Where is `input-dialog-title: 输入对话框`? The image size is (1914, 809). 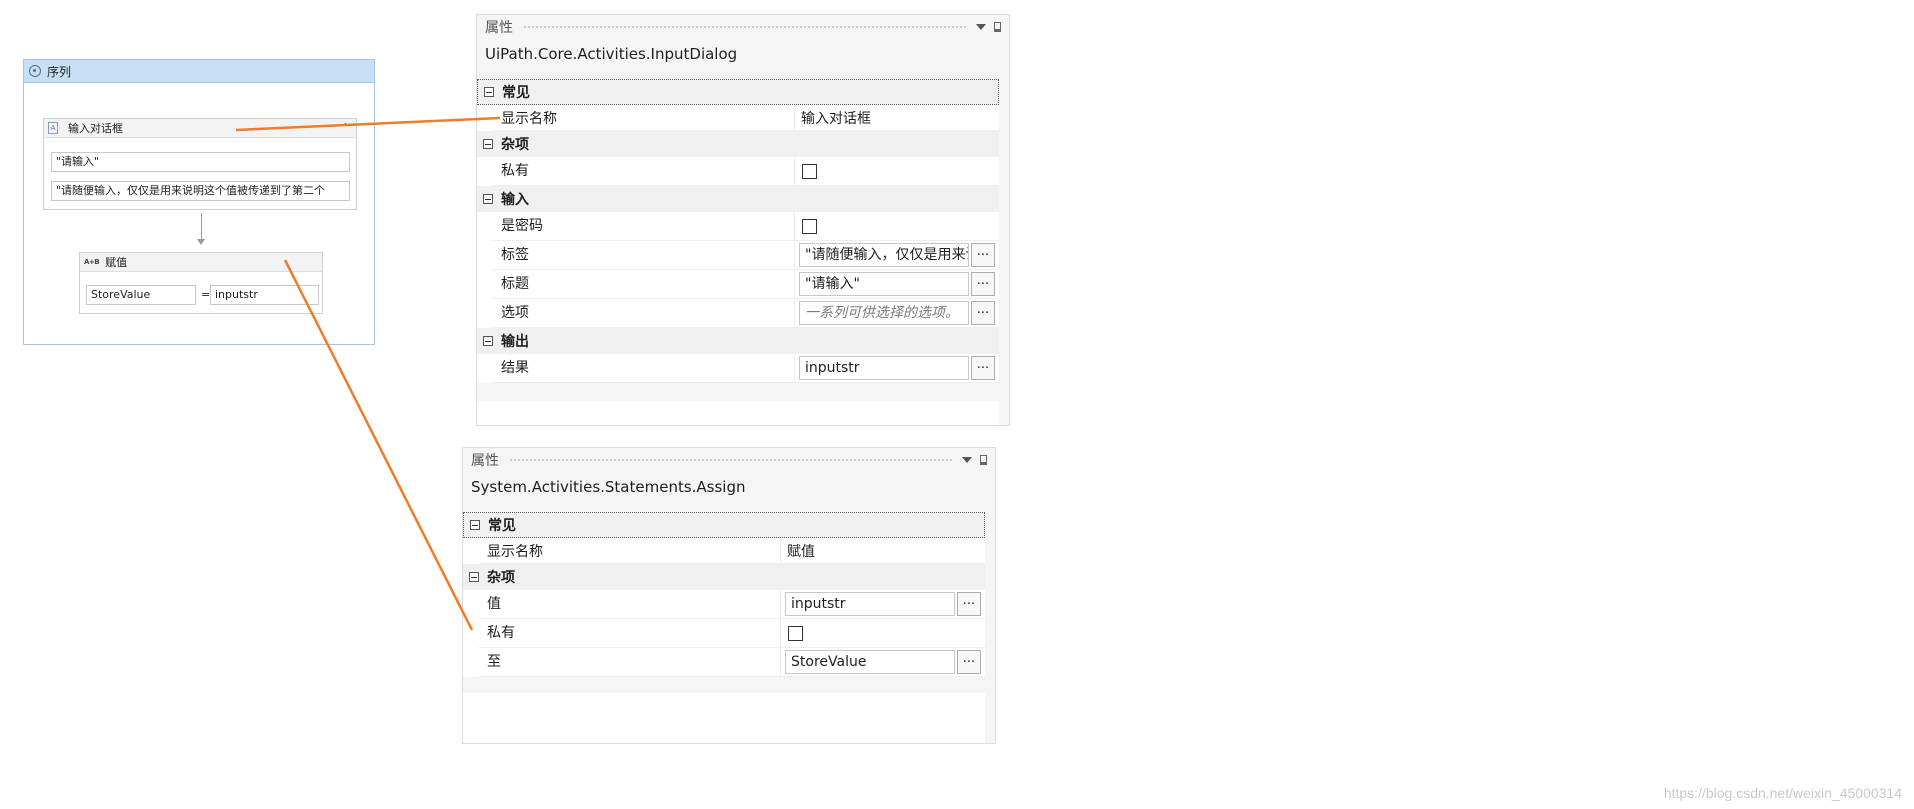 input-dialog-title: 输入对话框 is located at coordinates (95, 128).